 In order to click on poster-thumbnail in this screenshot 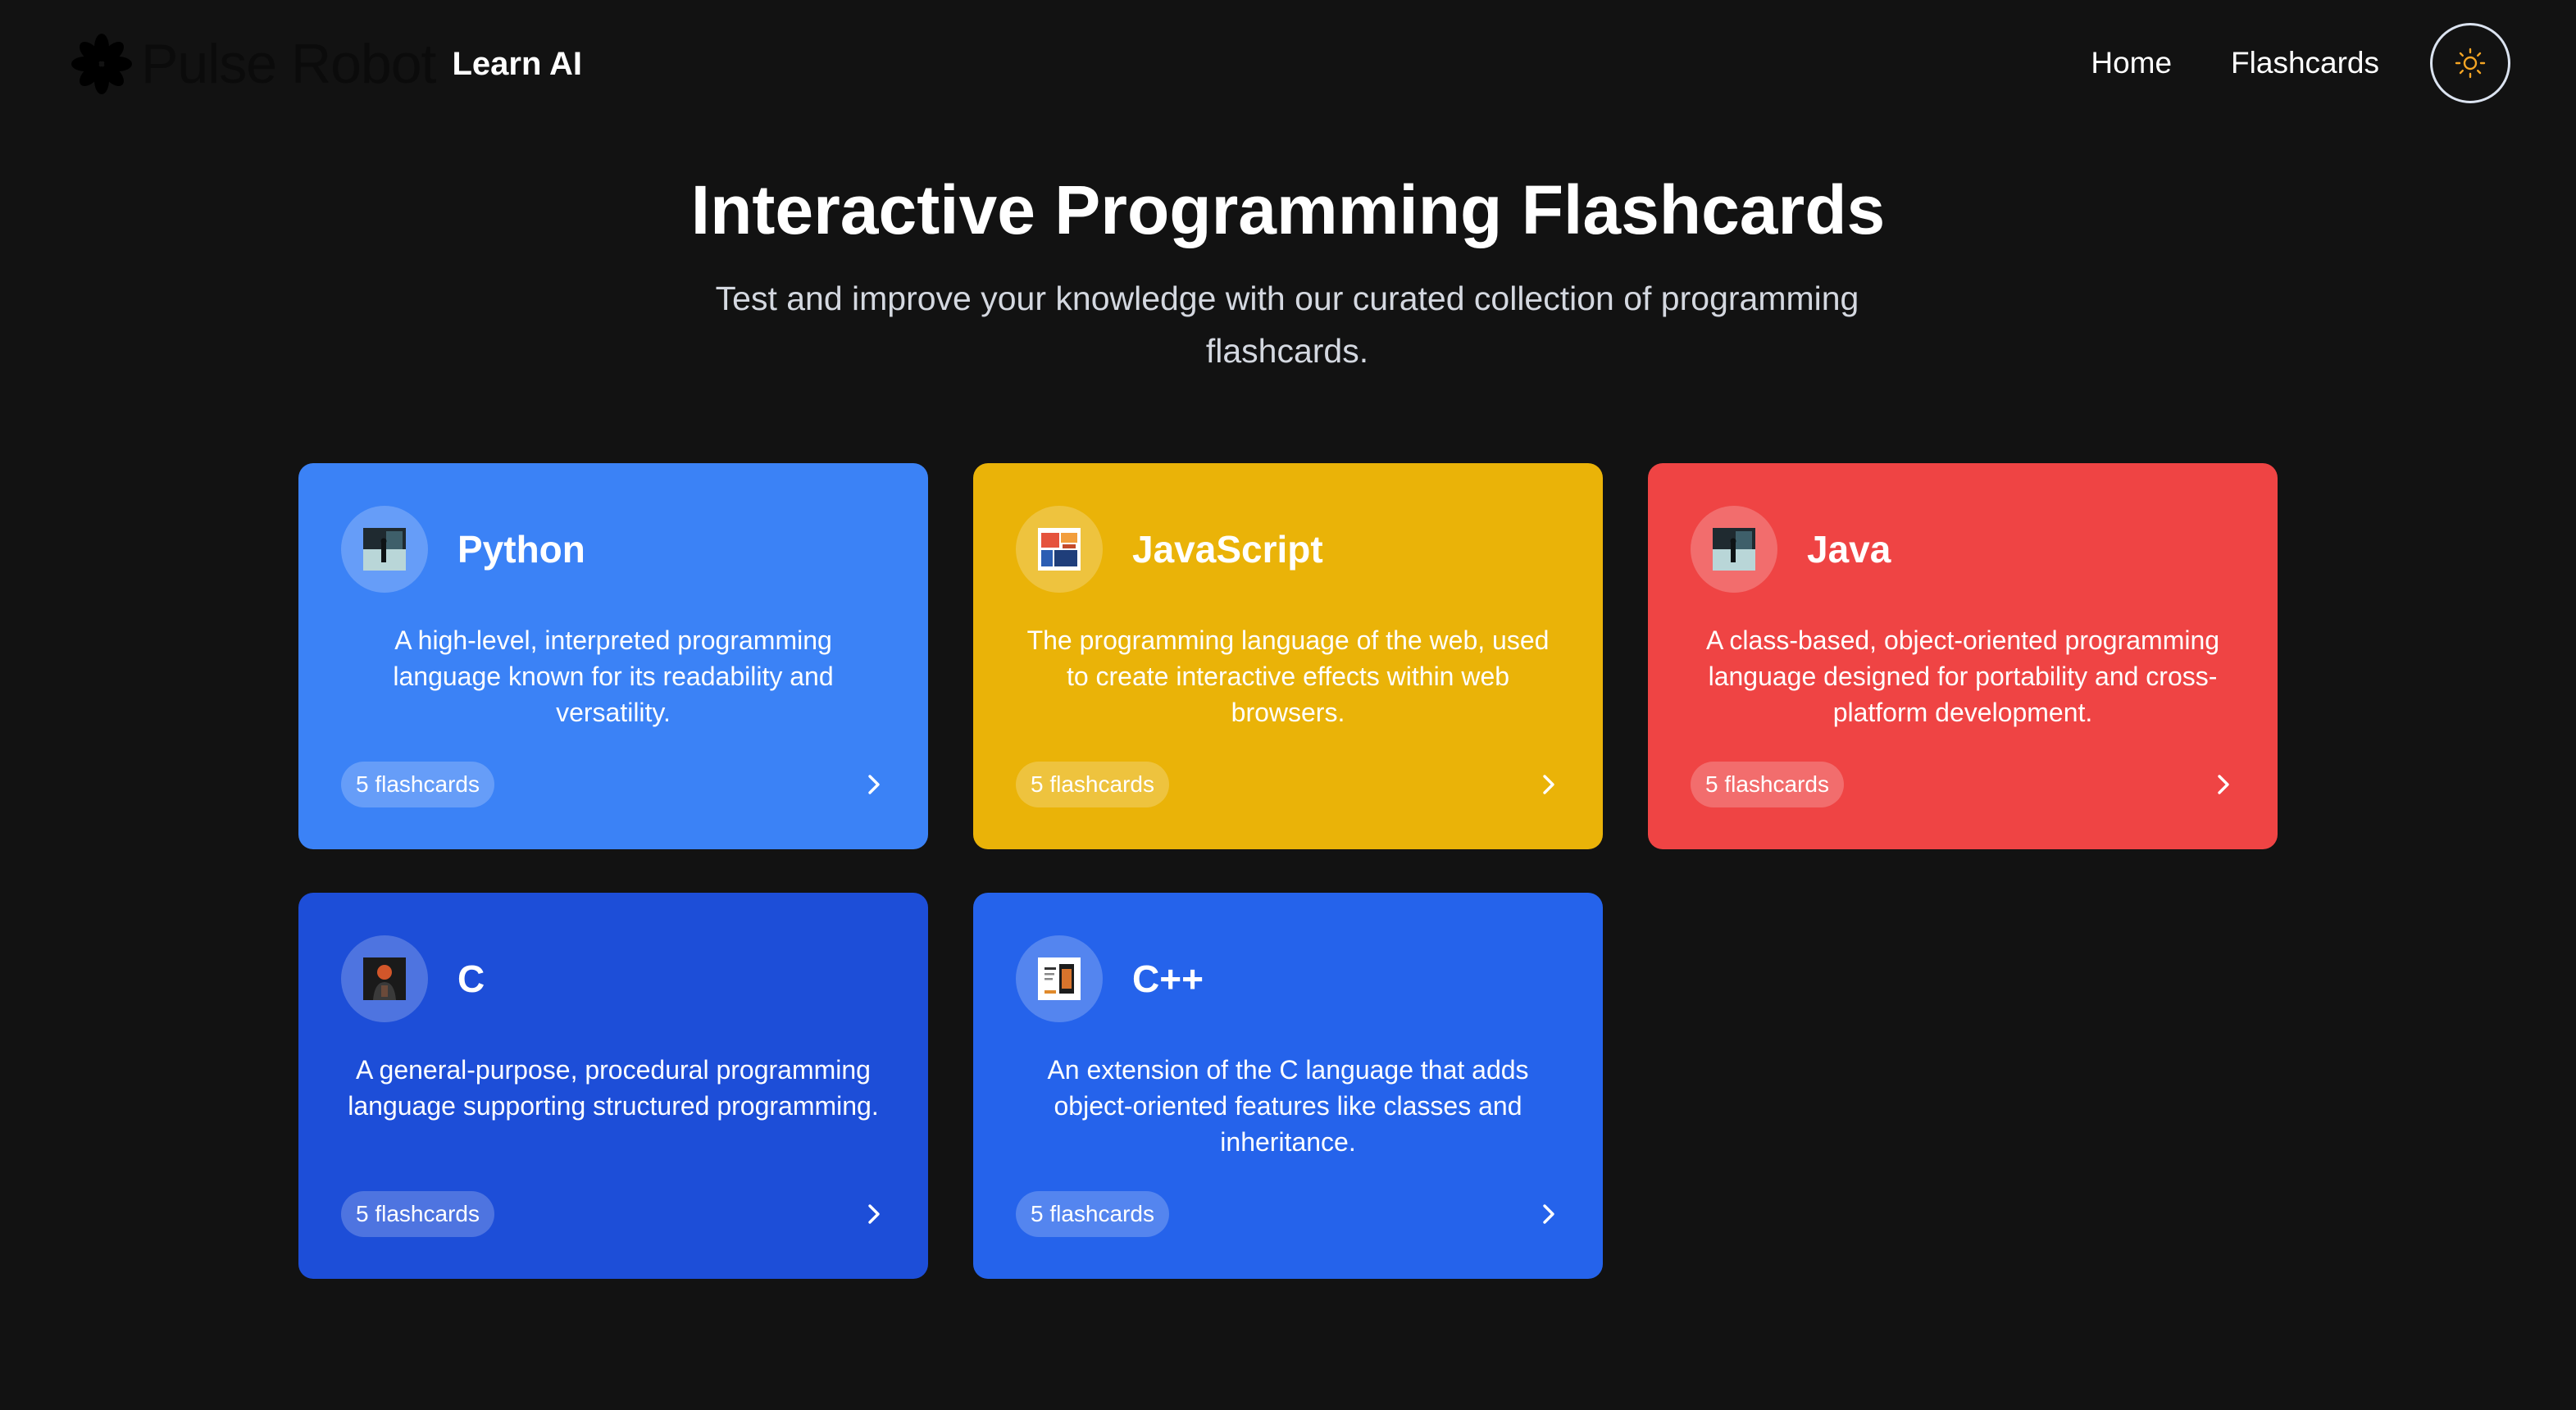, I will do `click(1060, 978)`.